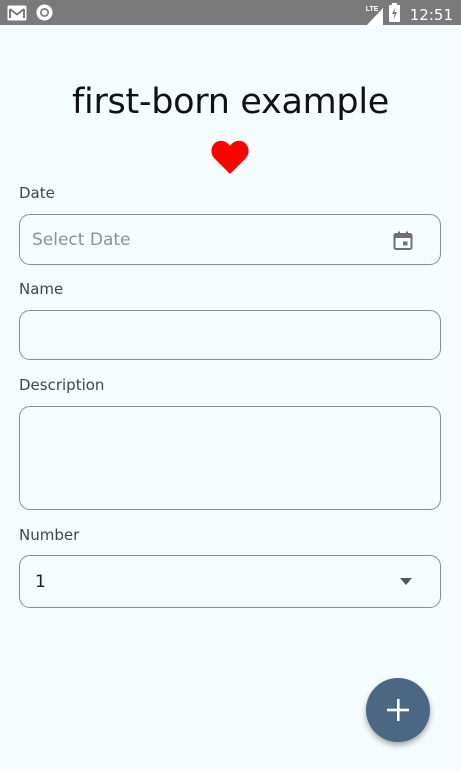  What do you see at coordinates (406, 581) in the screenshot?
I see `dropdown-arrow-icon` at bounding box center [406, 581].